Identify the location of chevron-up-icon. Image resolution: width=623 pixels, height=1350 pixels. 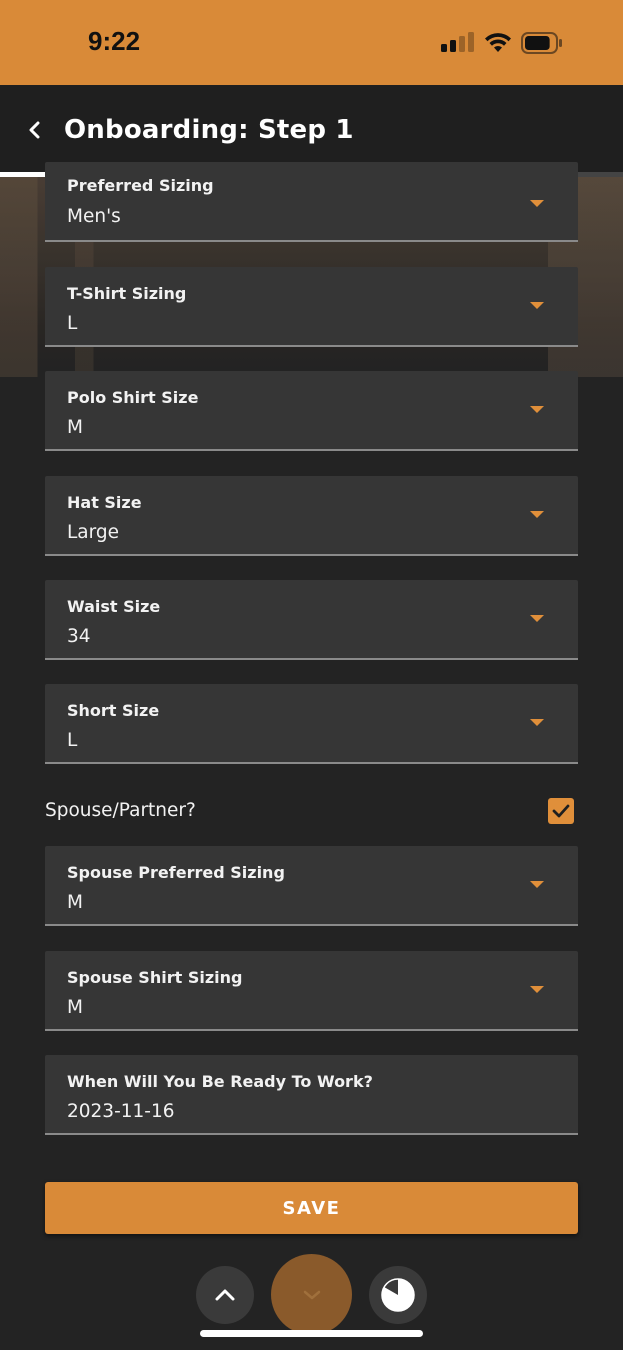
(225, 1295).